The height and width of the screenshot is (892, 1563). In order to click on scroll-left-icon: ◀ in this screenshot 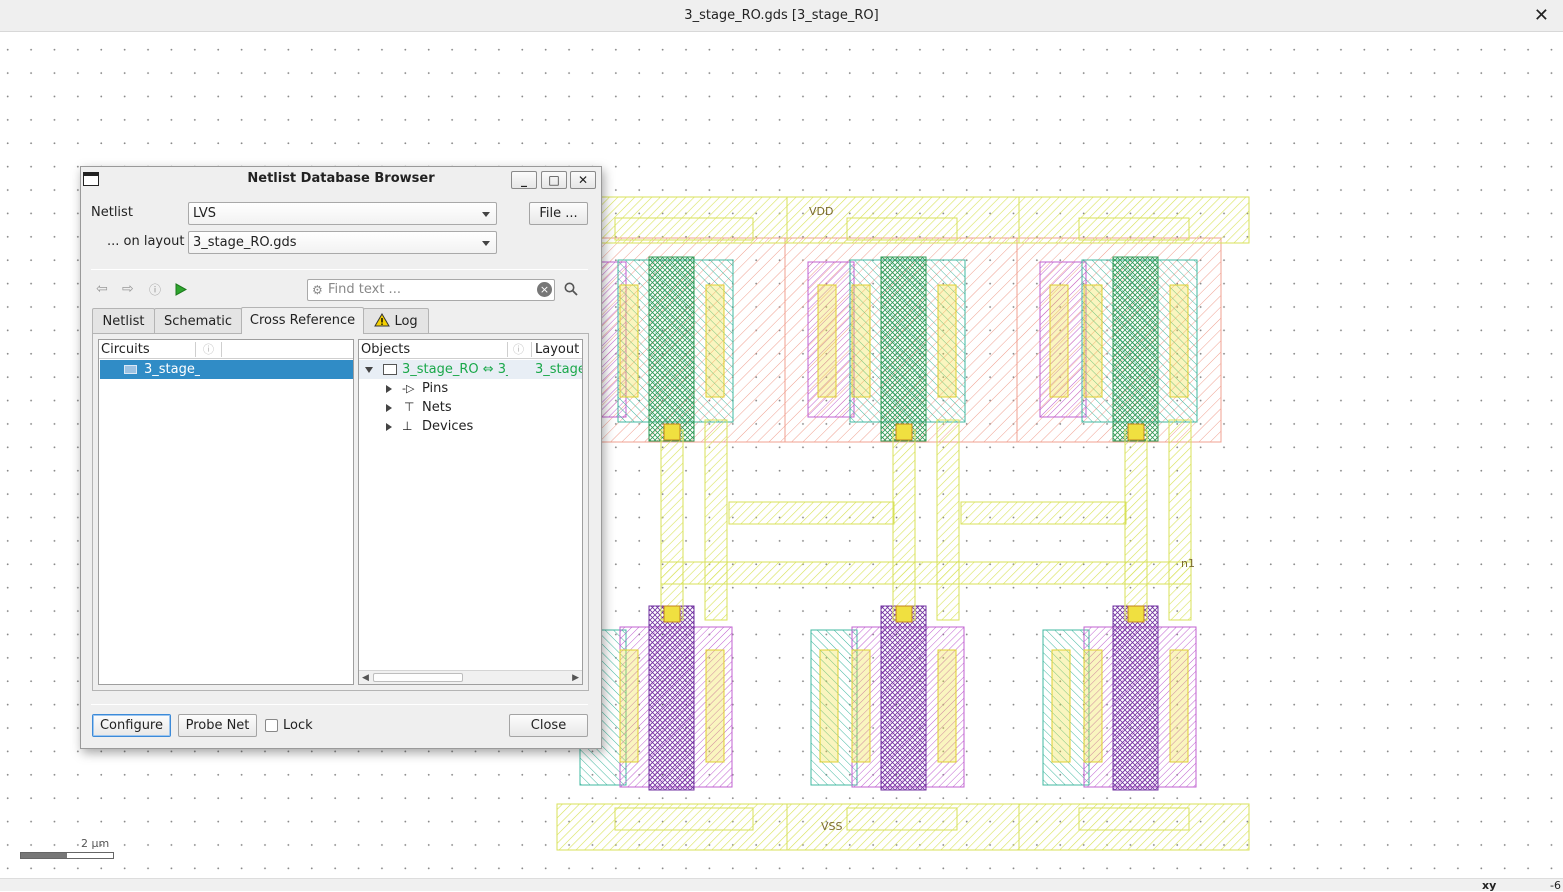, I will do `click(365, 678)`.